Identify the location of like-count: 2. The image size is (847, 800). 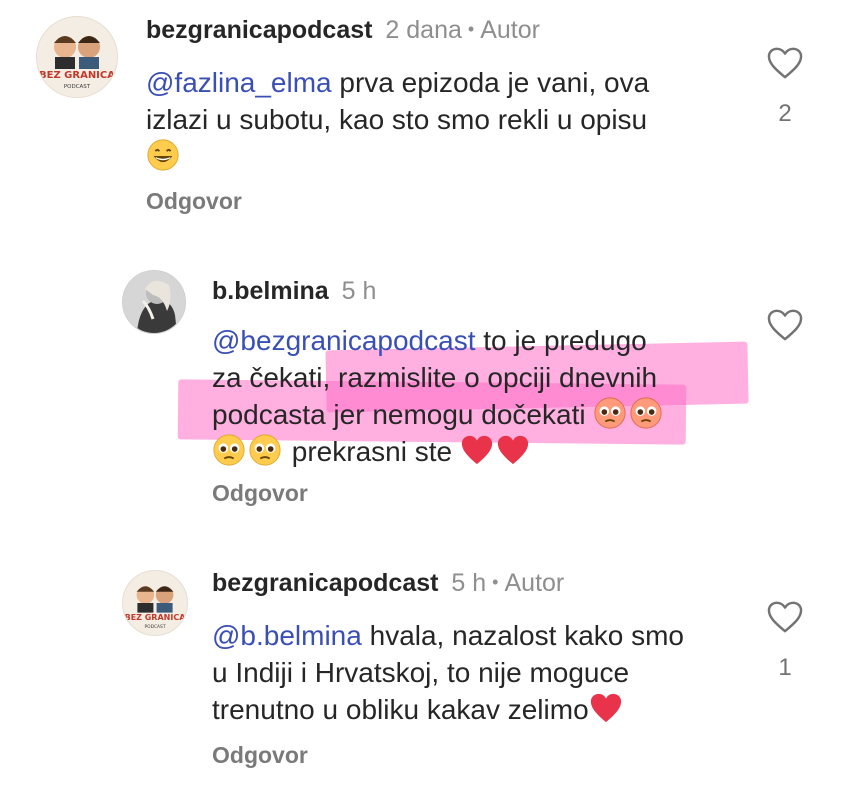
(785, 113).